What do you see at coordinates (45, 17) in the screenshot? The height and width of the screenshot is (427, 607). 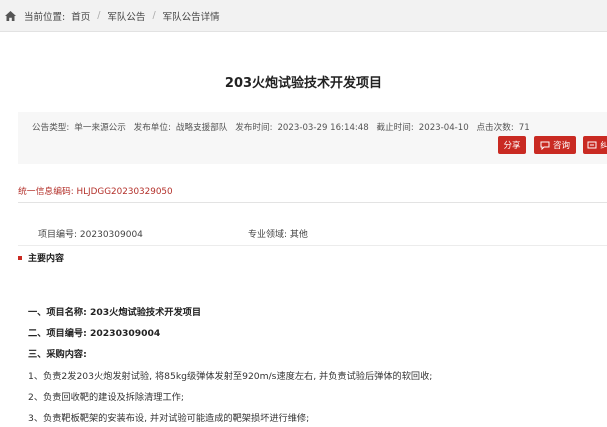 I see `breadcrumb-prefix: 当前位置:` at bounding box center [45, 17].